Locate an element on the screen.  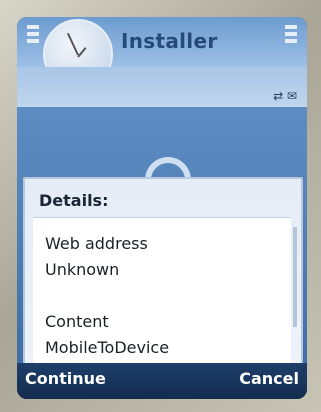
signal-icon is located at coordinates (33, 35).